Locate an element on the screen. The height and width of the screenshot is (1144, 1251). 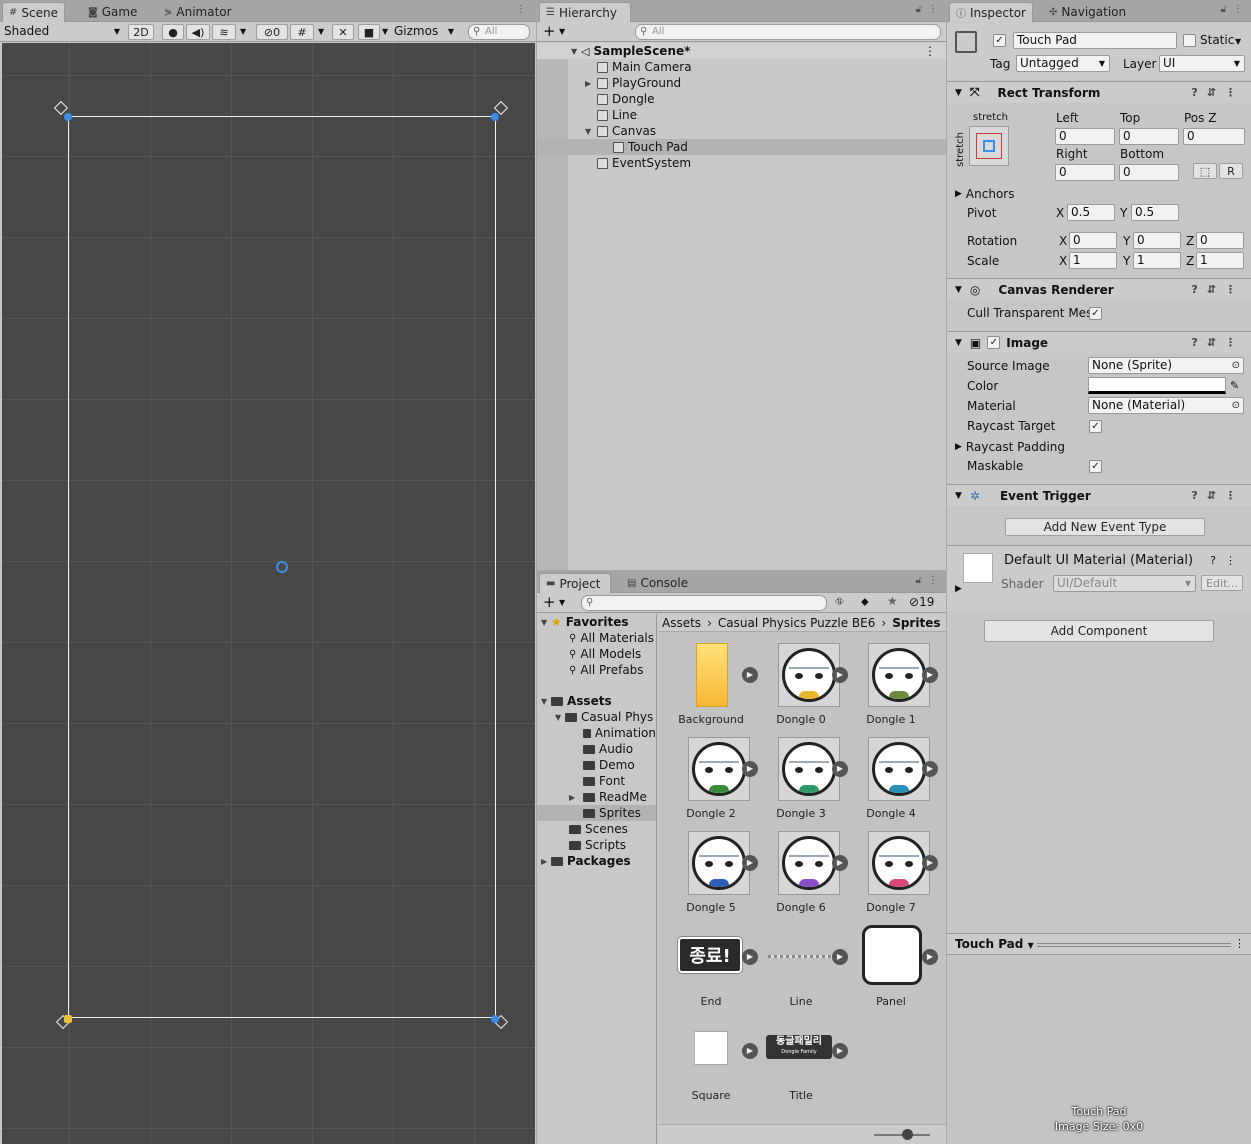
raycast-padding-row: ▶ Raycast Padding is located at coordinates (1099, 447).